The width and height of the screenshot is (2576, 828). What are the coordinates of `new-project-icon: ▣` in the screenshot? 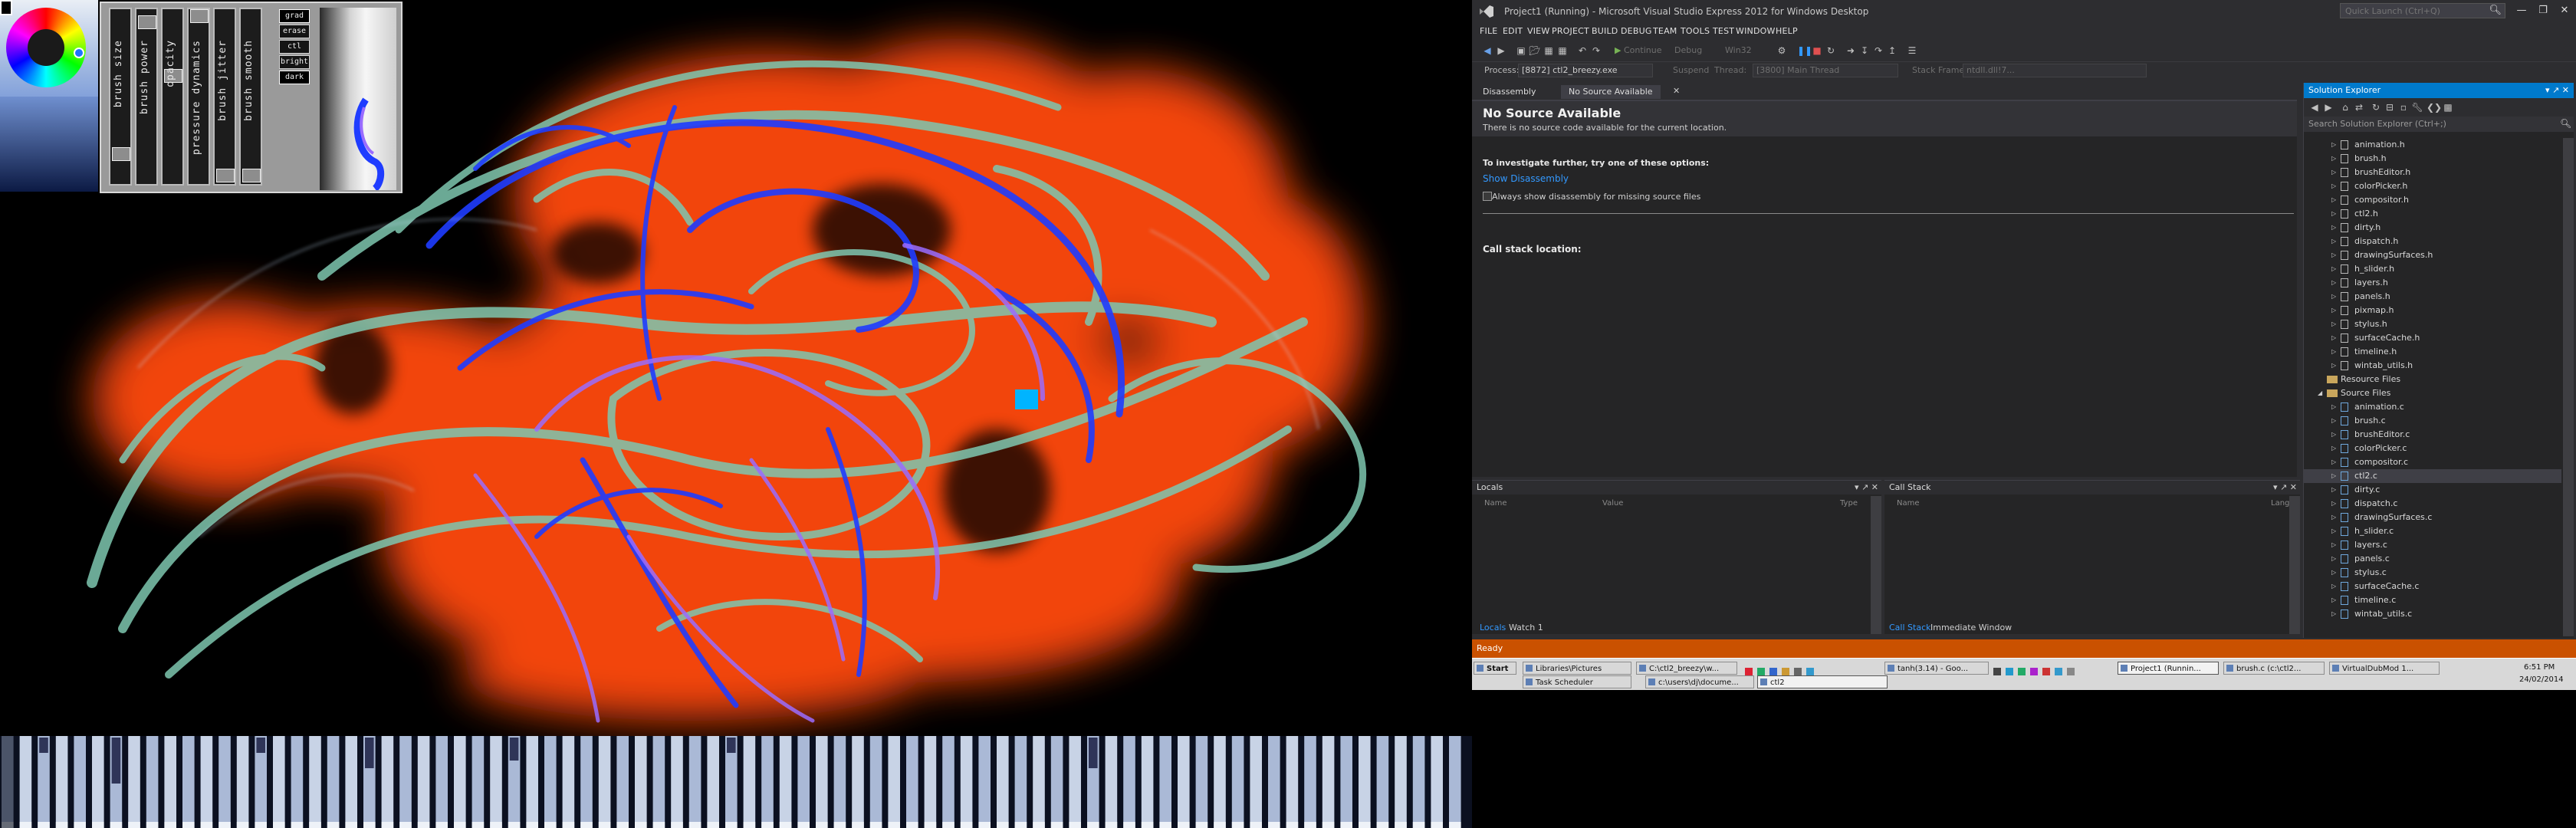 It's located at (1521, 51).